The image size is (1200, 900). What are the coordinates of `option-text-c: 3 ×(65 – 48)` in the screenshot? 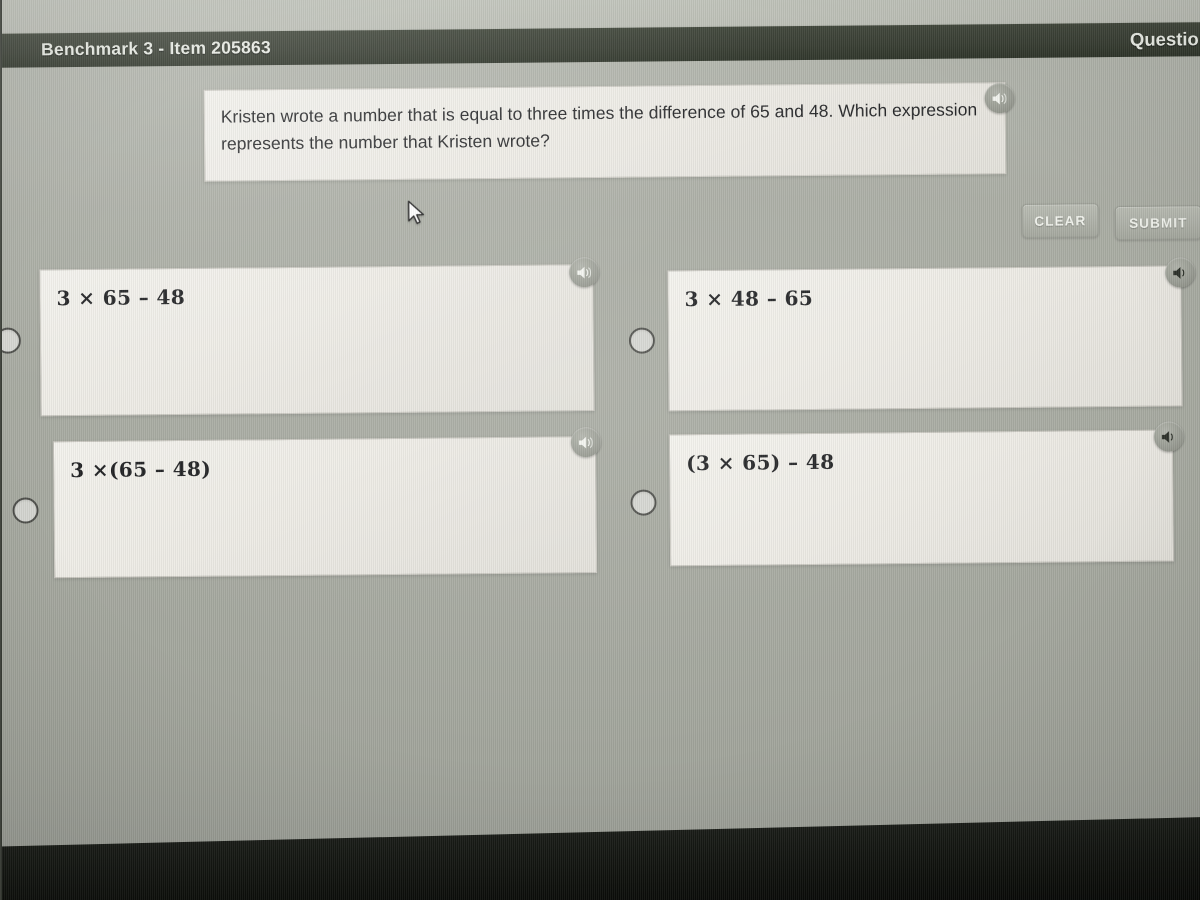 It's located at (141, 469).